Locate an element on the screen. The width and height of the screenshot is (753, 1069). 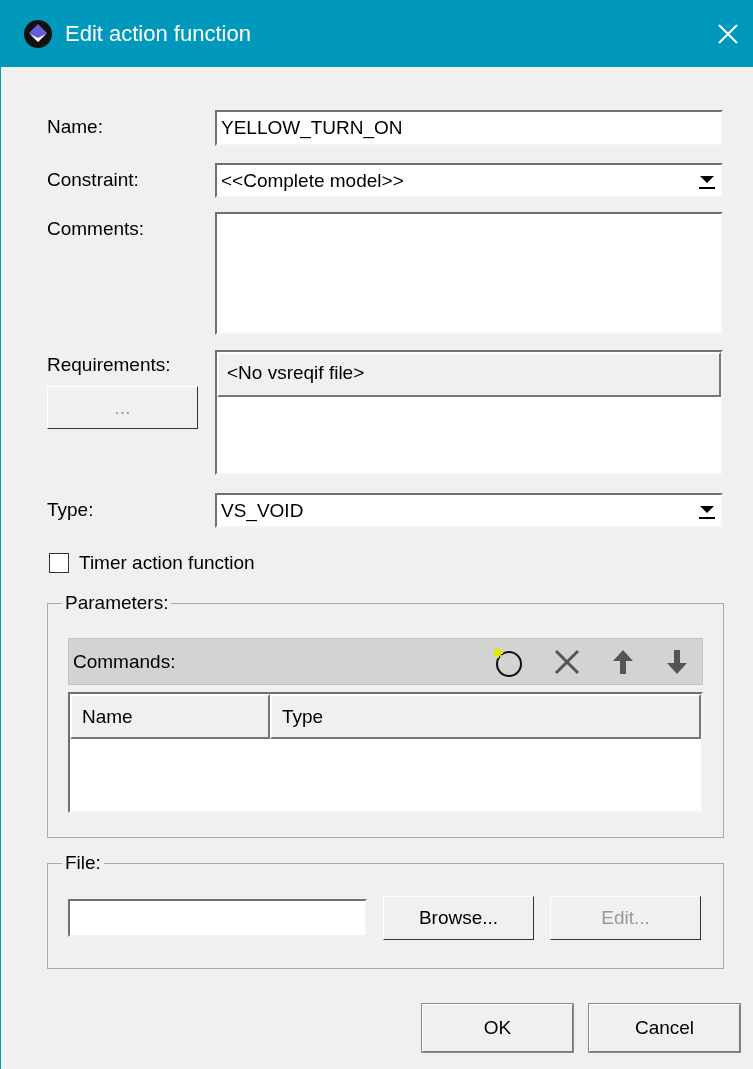
ok-button: OK is located at coordinates (497, 1028).